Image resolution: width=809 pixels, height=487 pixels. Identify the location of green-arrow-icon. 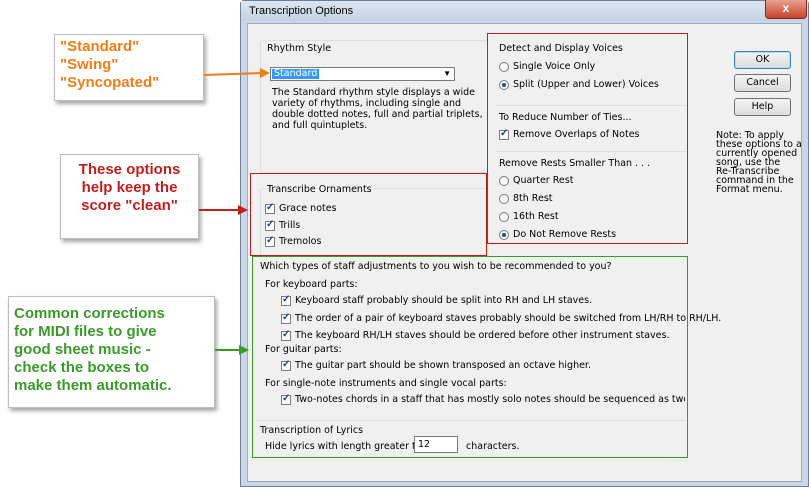
(232, 350).